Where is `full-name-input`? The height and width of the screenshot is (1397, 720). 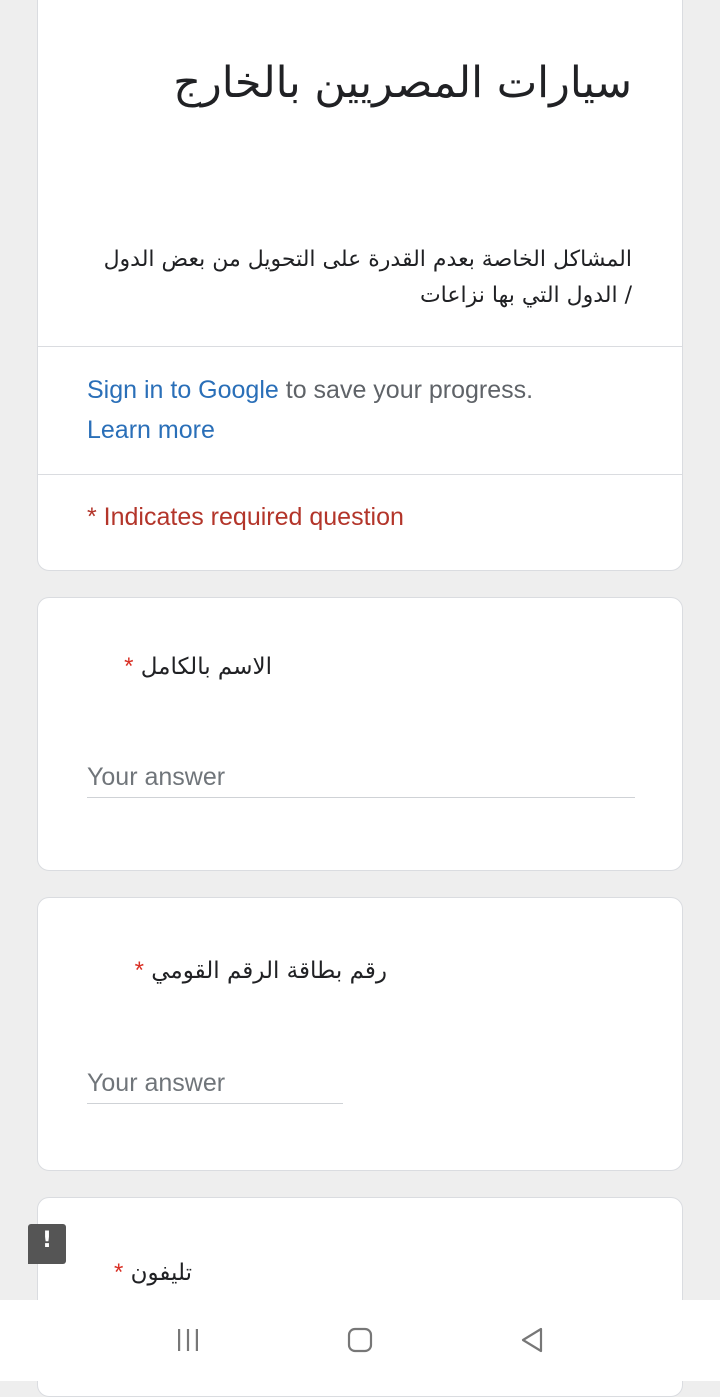 full-name-input is located at coordinates (361, 778).